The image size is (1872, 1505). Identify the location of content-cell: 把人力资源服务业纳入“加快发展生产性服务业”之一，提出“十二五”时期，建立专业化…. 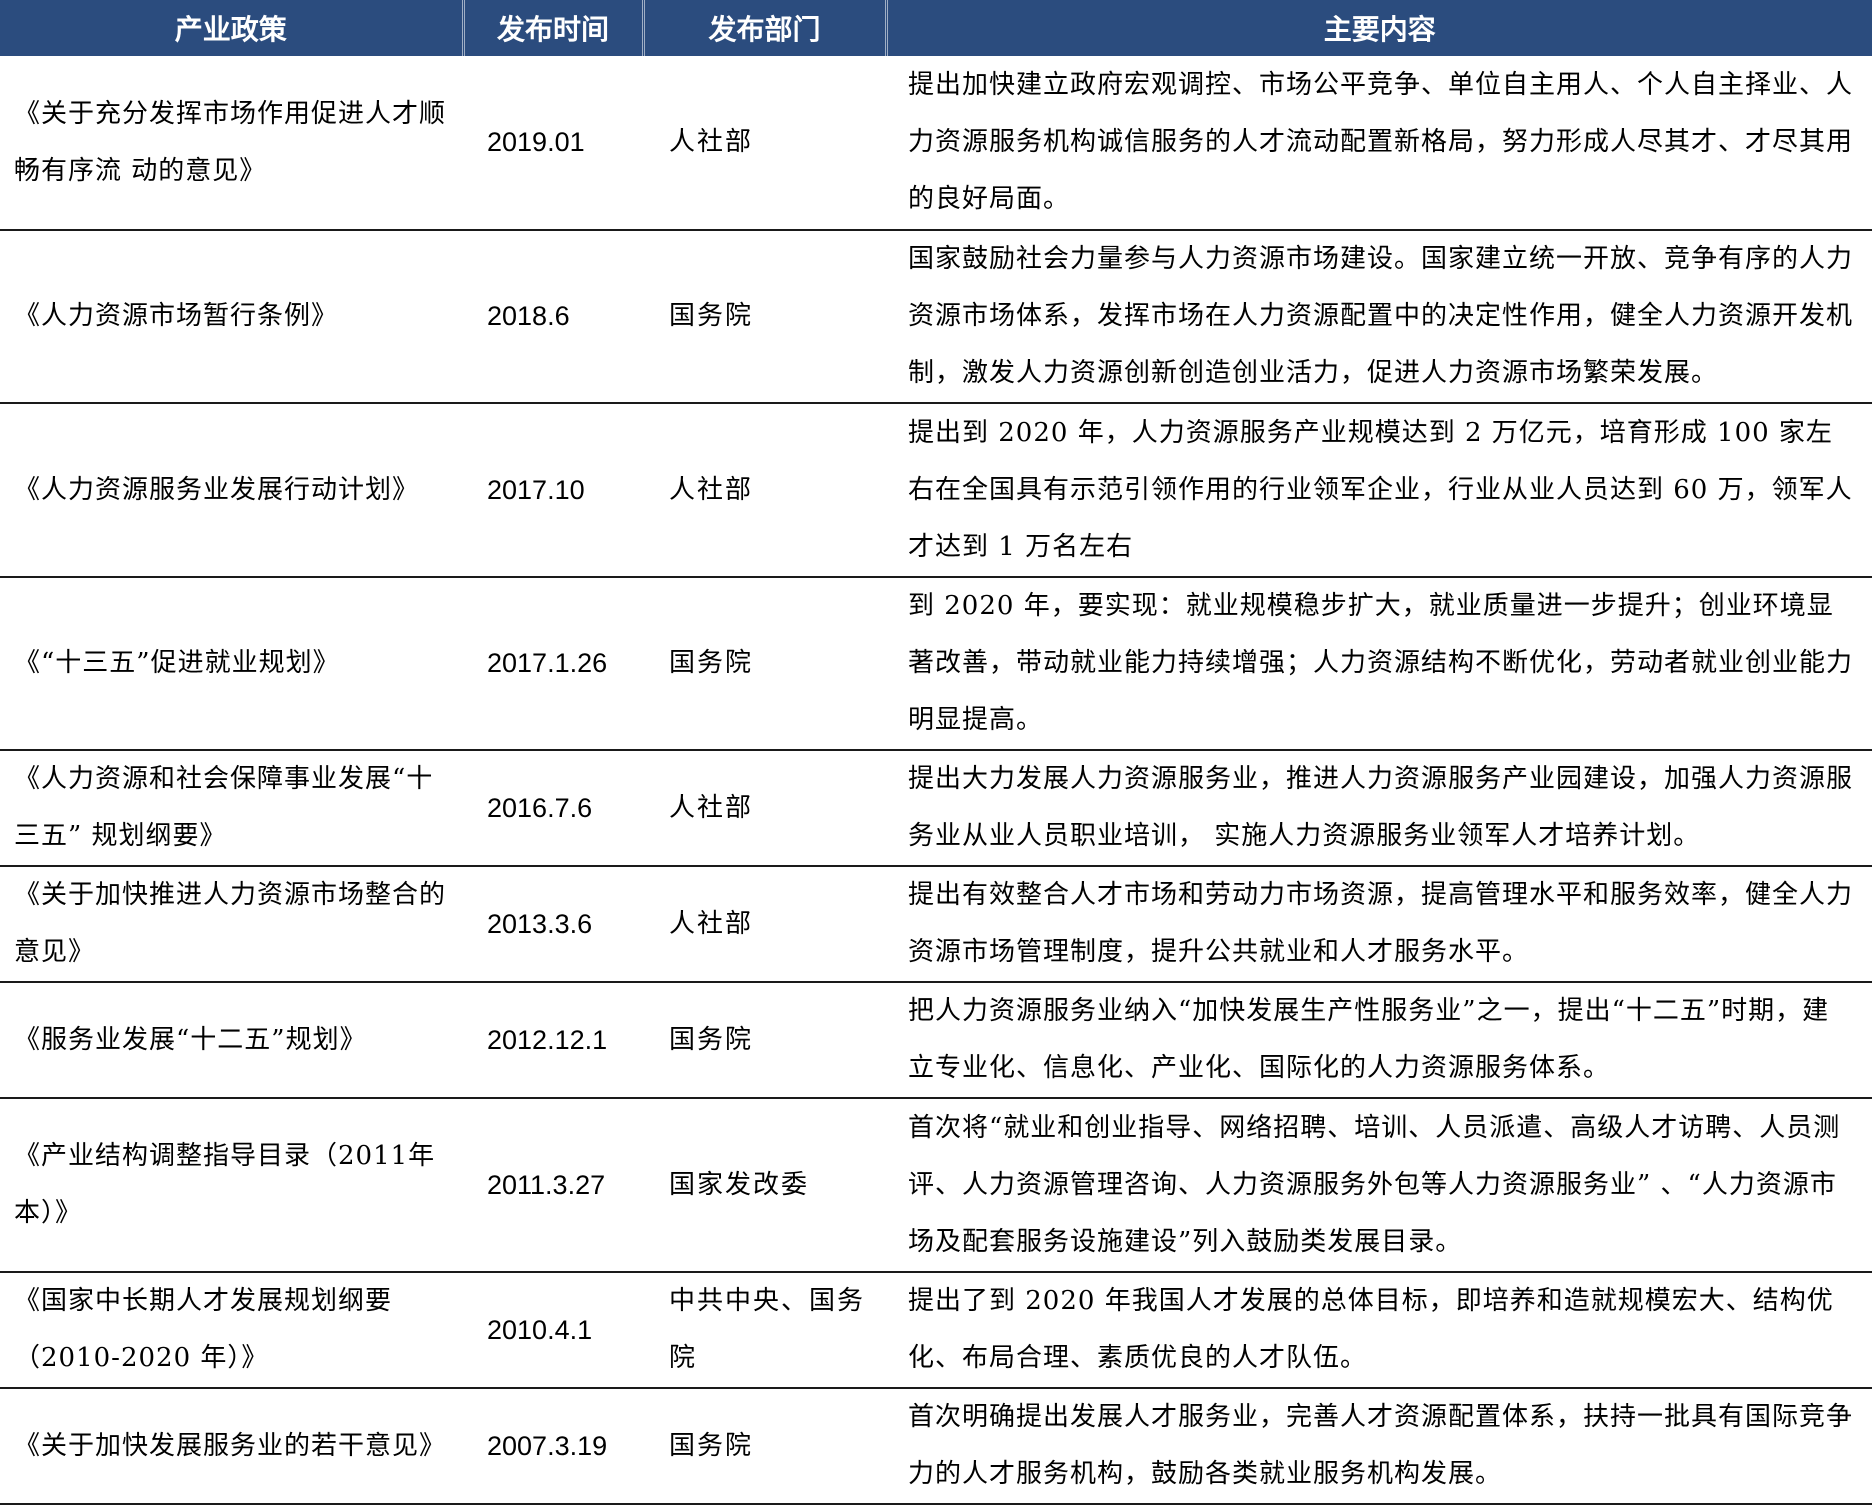
(1379, 1040).